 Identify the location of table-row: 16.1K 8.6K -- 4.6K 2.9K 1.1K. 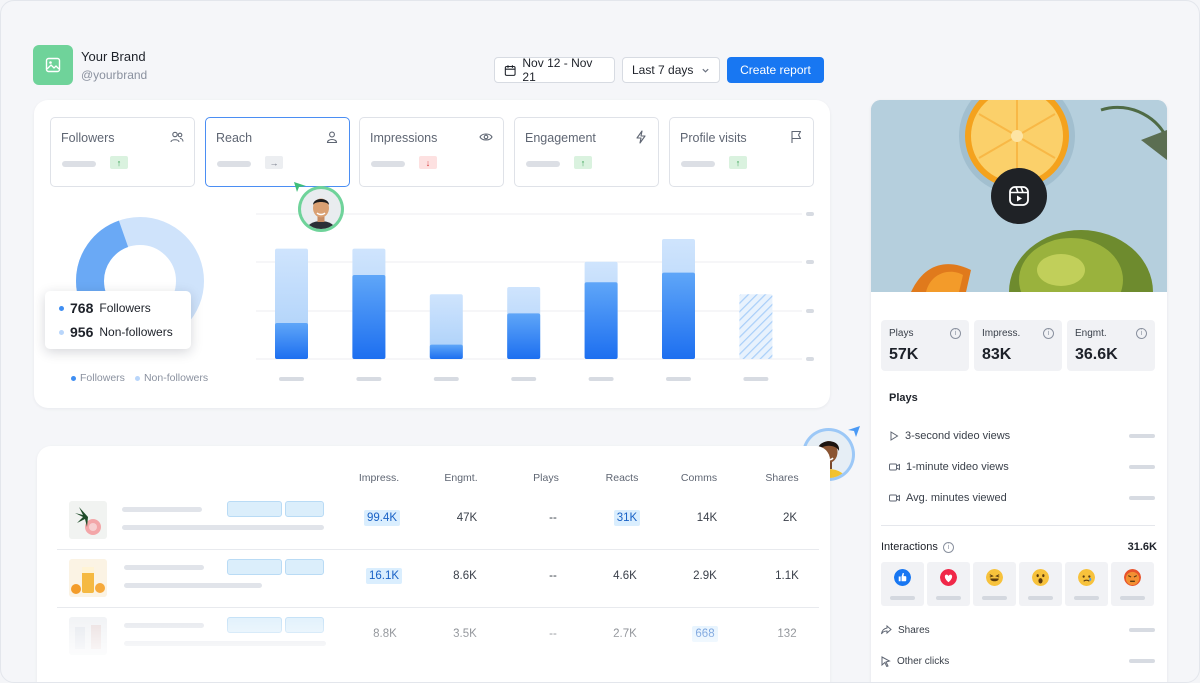
(433, 579).